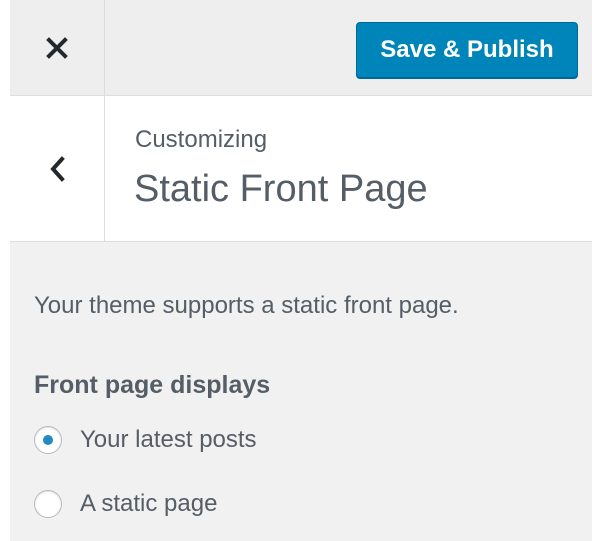 Image resolution: width=592 pixels, height=541 pixels. Describe the element at coordinates (246, 305) in the screenshot. I see `section-description: Your theme supports a static front page.` at that location.